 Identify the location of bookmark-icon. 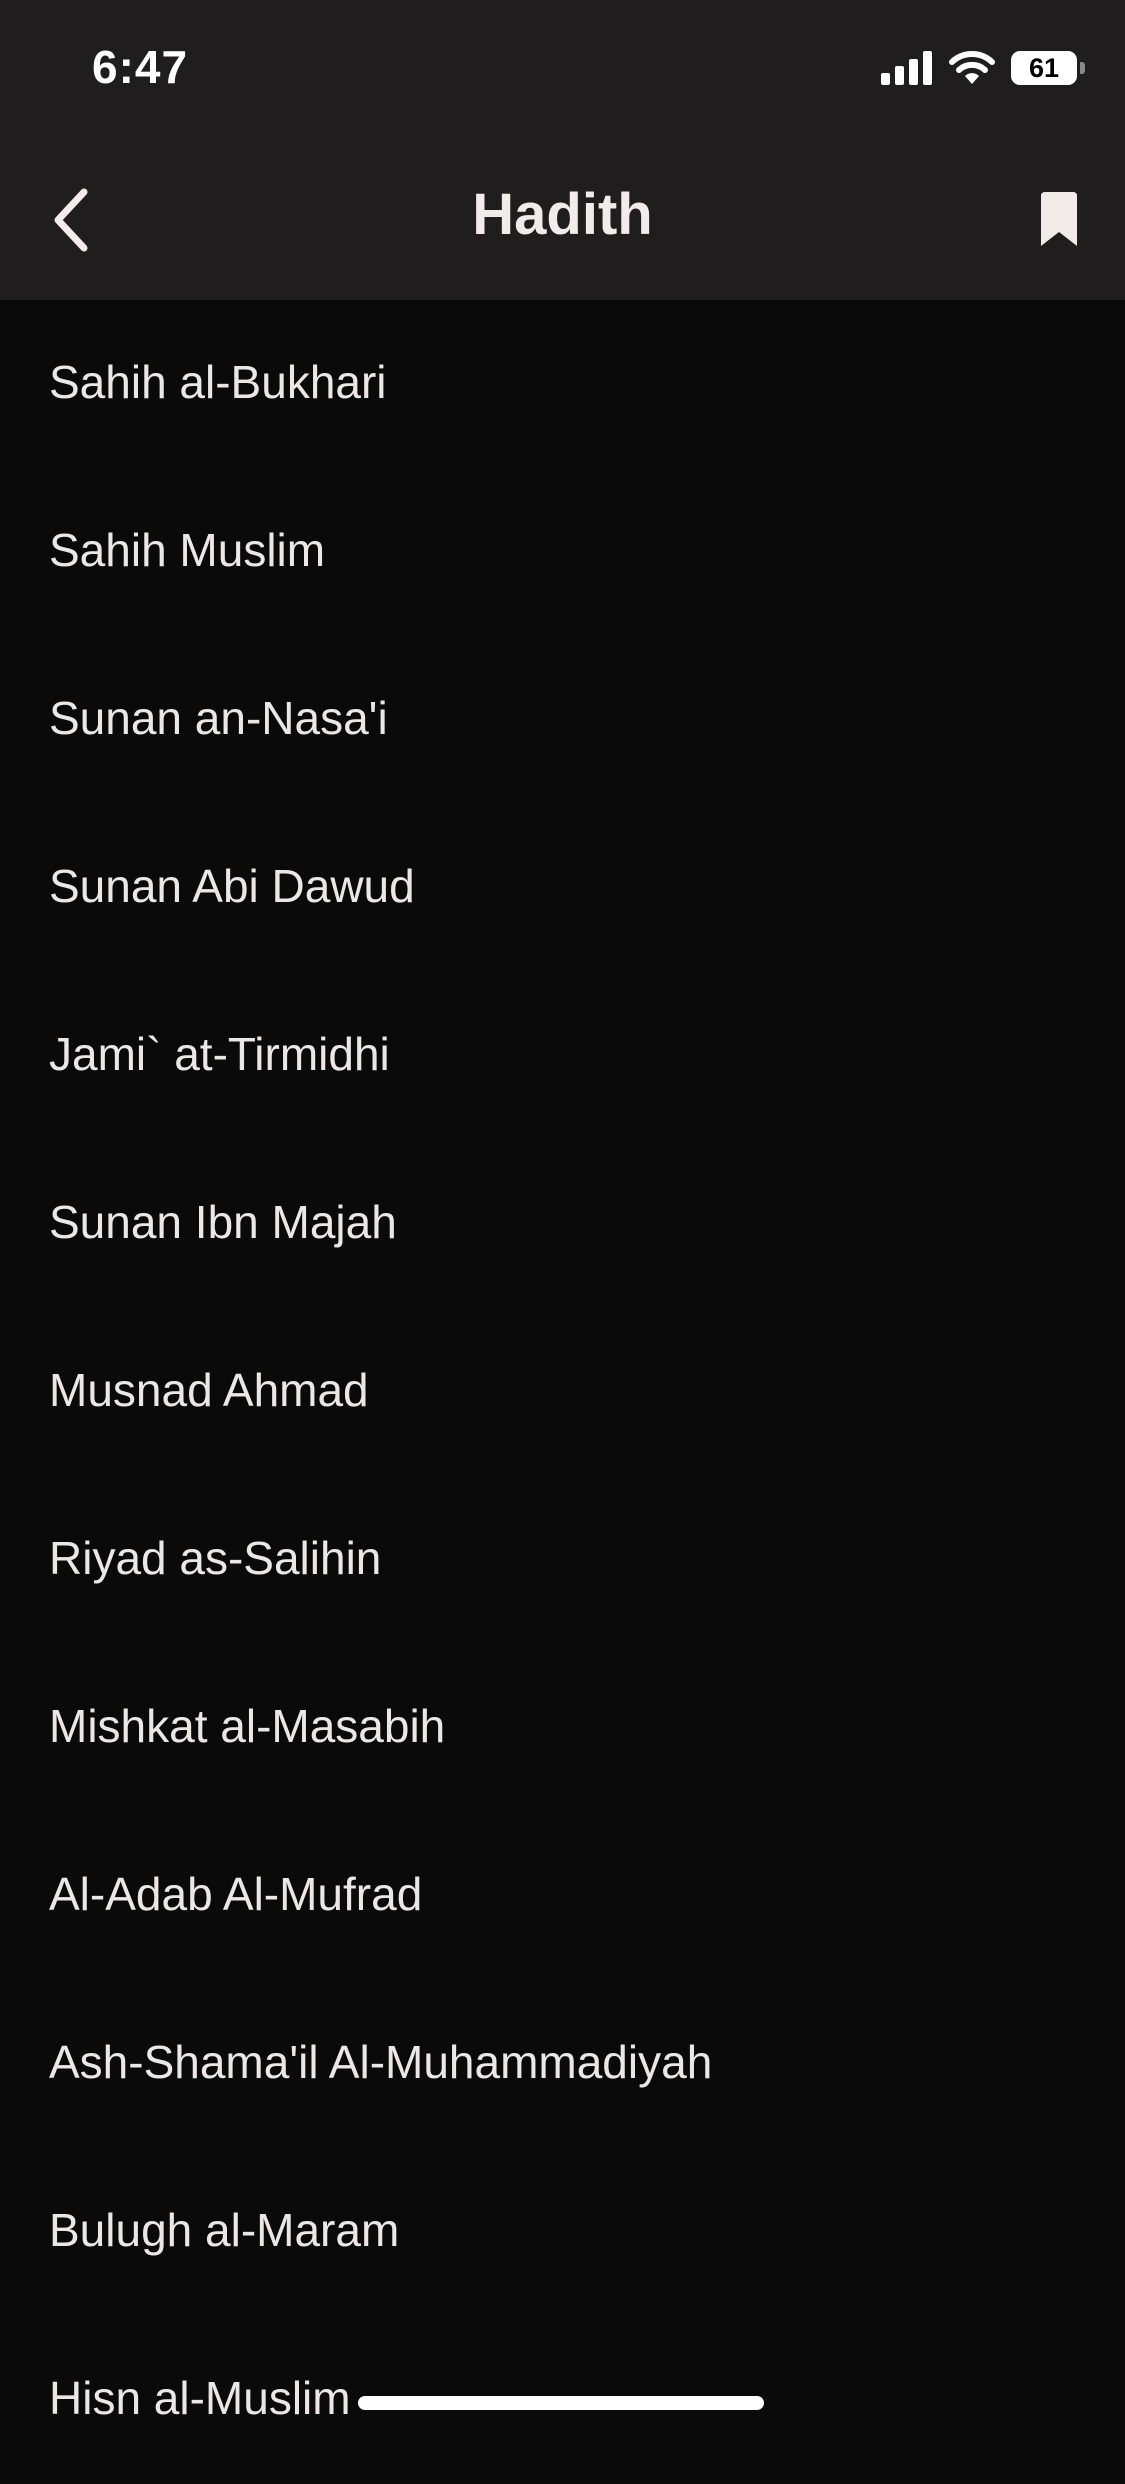
(1059, 219).